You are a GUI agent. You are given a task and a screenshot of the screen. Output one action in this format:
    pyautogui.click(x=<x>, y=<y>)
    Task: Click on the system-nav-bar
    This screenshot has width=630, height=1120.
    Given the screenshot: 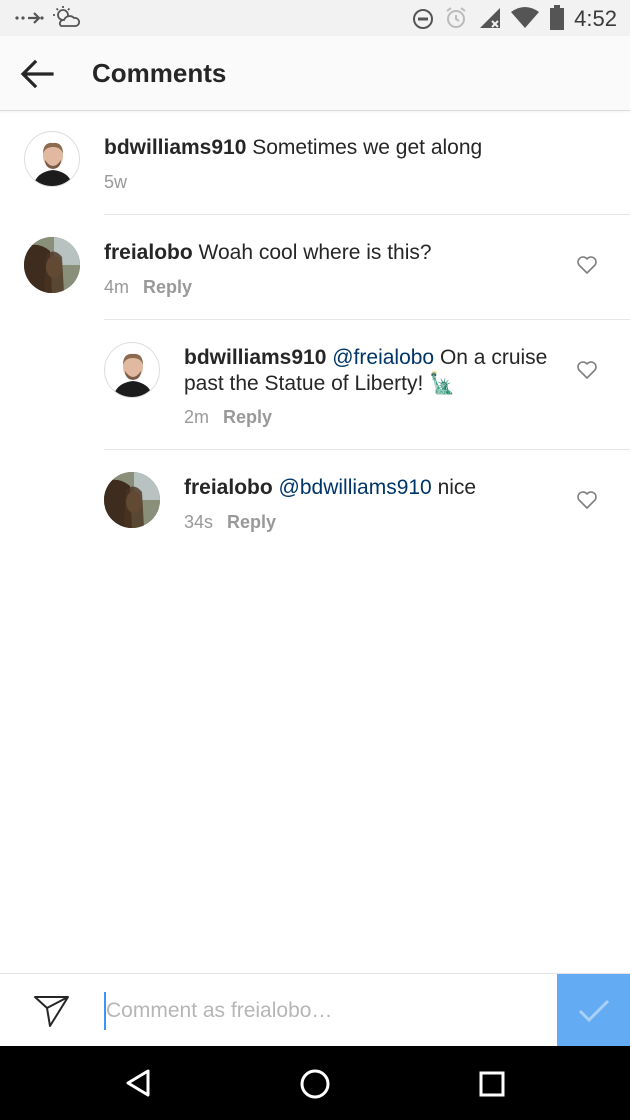 What is the action you would take?
    pyautogui.click(x=315, y=1083)
    